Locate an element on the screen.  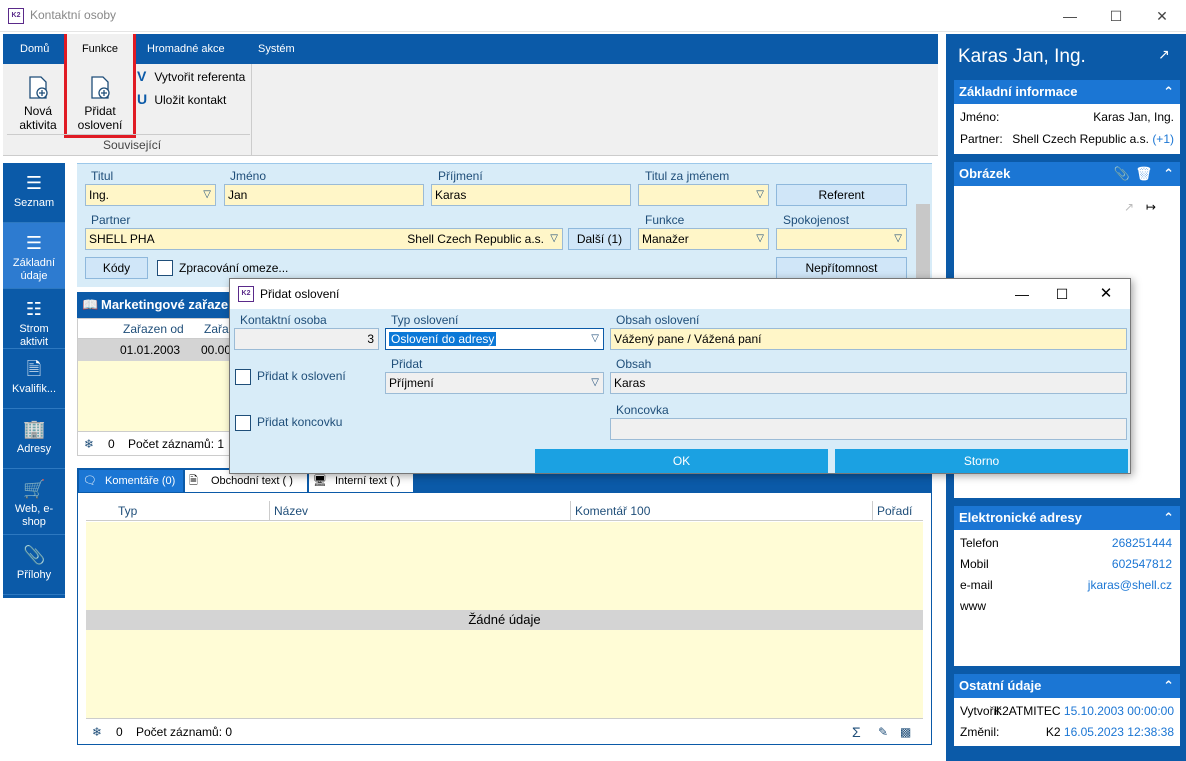
other-header: Ostatní údaje ⌃ is located at coordinates (1067, 686).